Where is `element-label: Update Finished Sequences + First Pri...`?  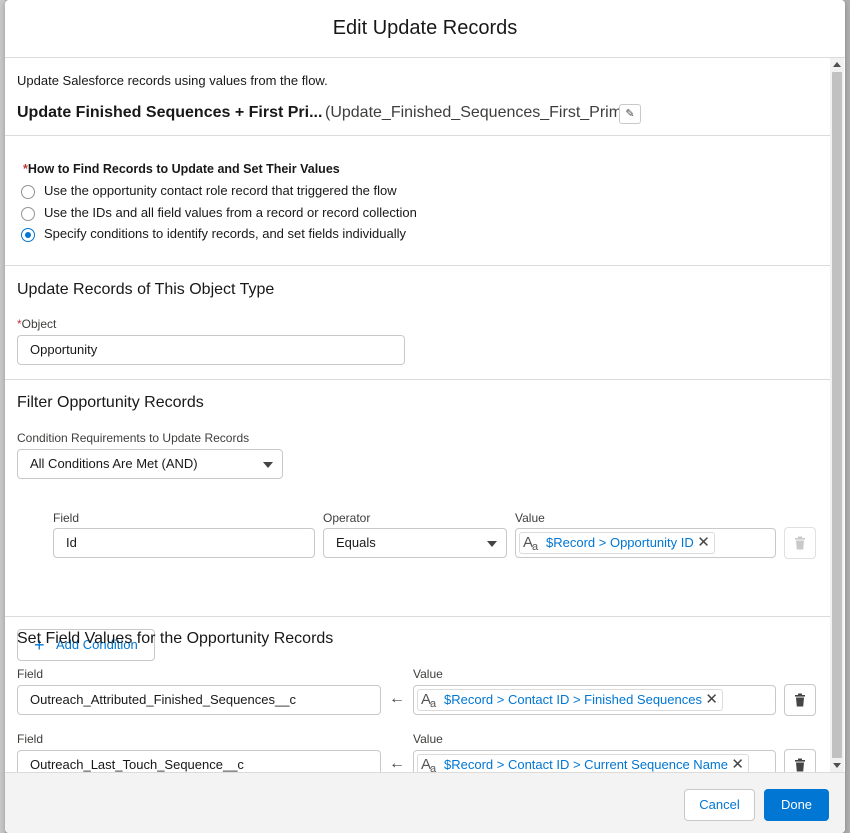 element-label: Update Finished Sequences + First Pri... is located at coordinates (170, 112).